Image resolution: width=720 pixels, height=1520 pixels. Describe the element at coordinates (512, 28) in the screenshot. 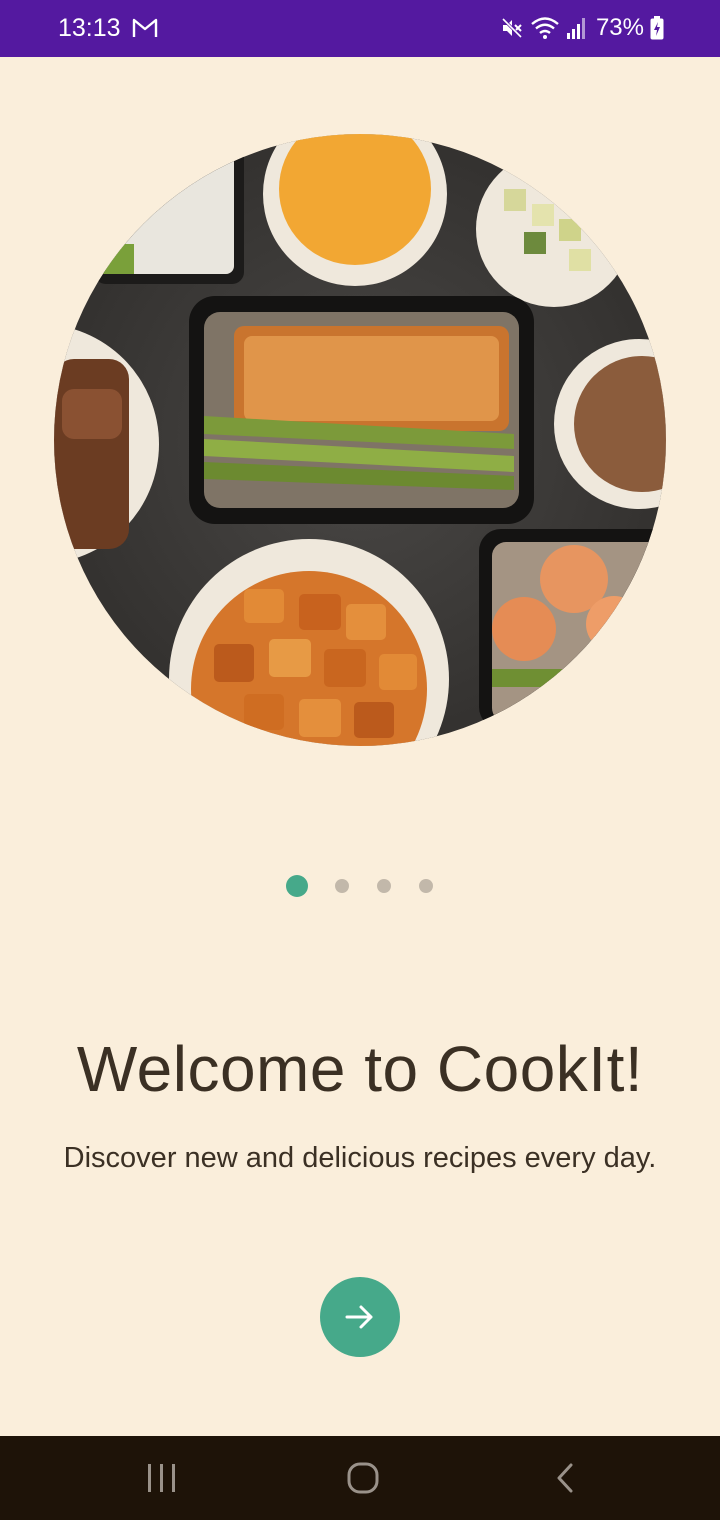

I see `mute-icon` at that location.